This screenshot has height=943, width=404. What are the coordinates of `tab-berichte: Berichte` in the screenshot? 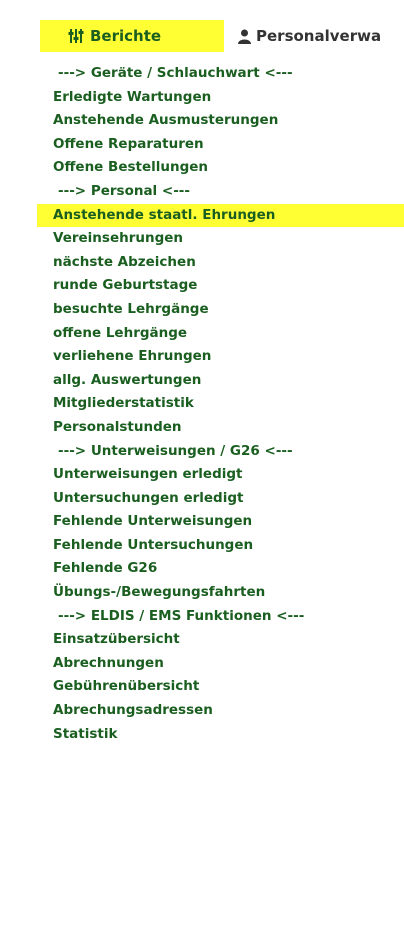 It's located at (132, 36).